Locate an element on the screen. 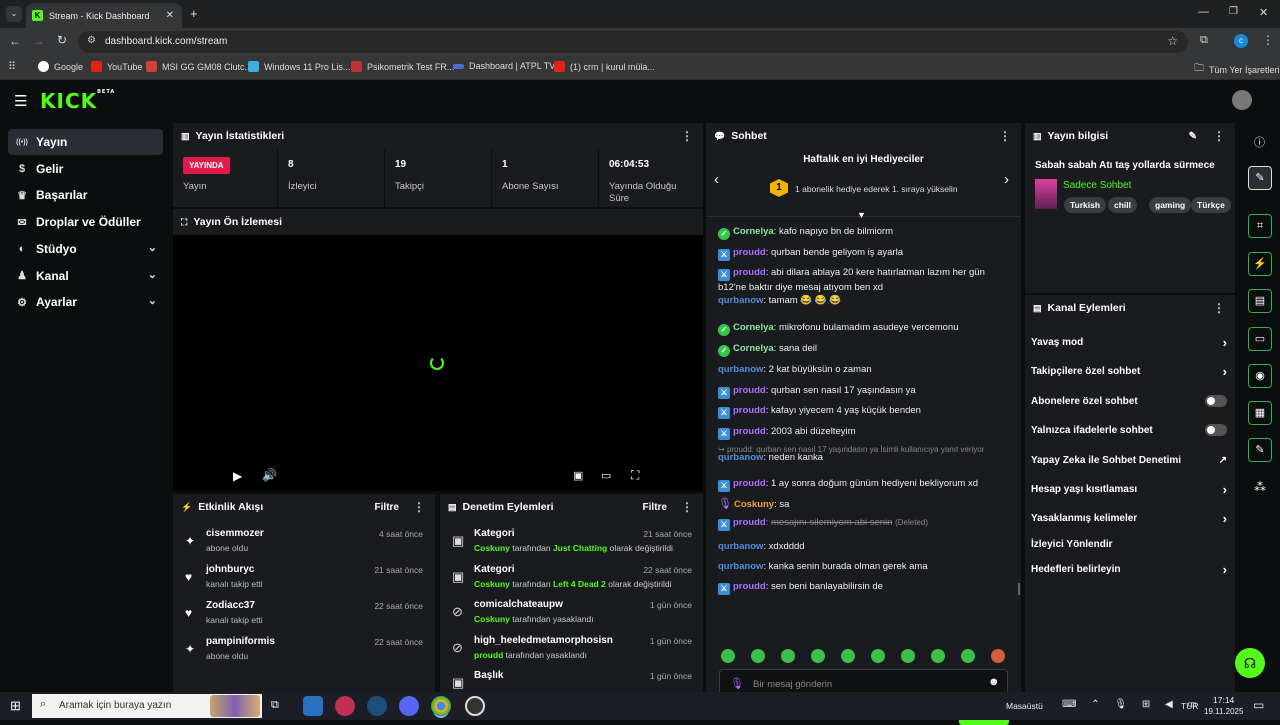 The image size is (1280, 725). sidebar-item-1: $ Gelir is located at coordinates (85, 169).